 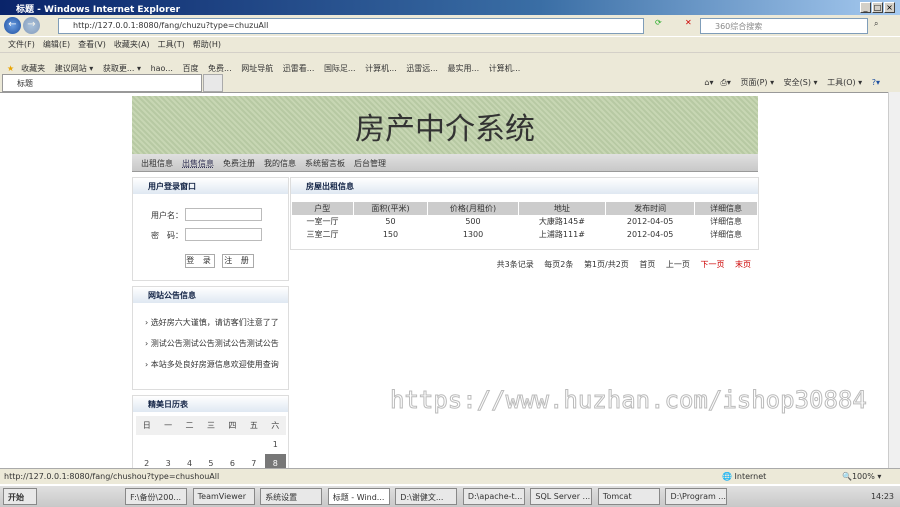 I want to click on pager-per-page: 每页2条, so click(x=559, y=264).